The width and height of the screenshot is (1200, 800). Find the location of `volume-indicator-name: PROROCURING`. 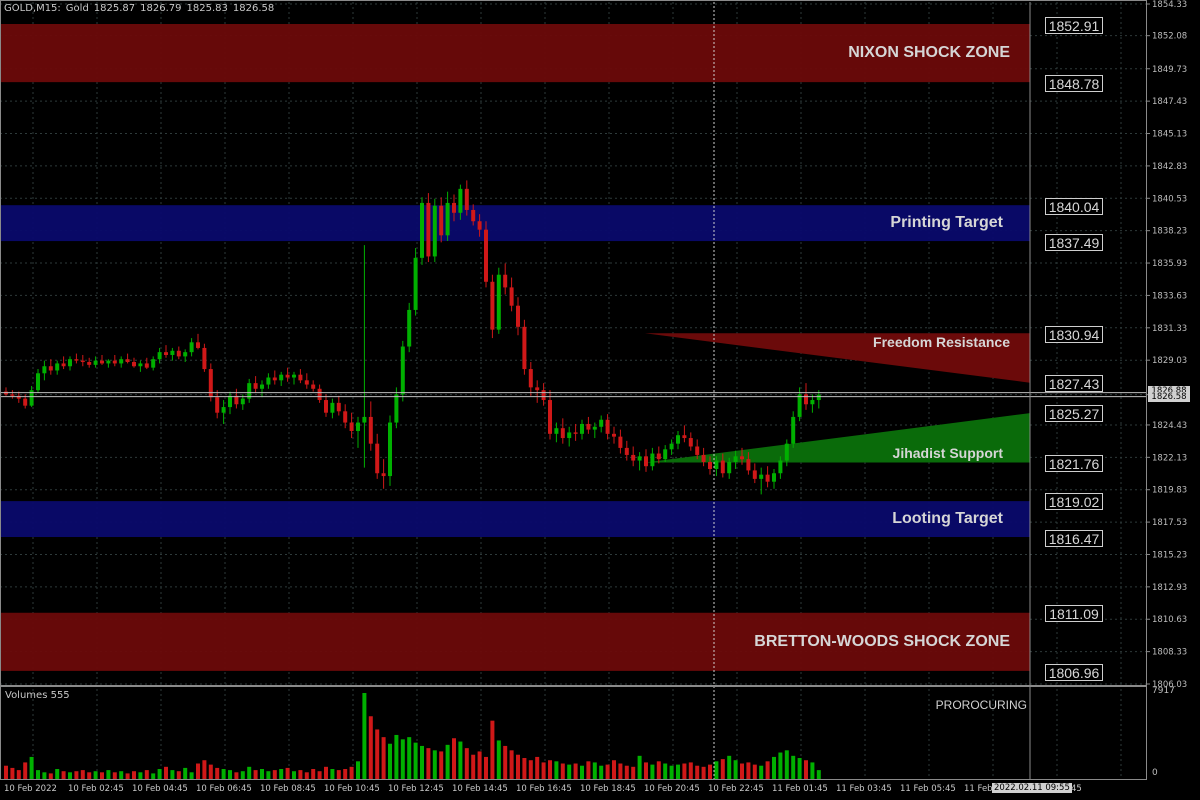

volume-indicator-name: PROROCURING is located at coordinates (981, 705).